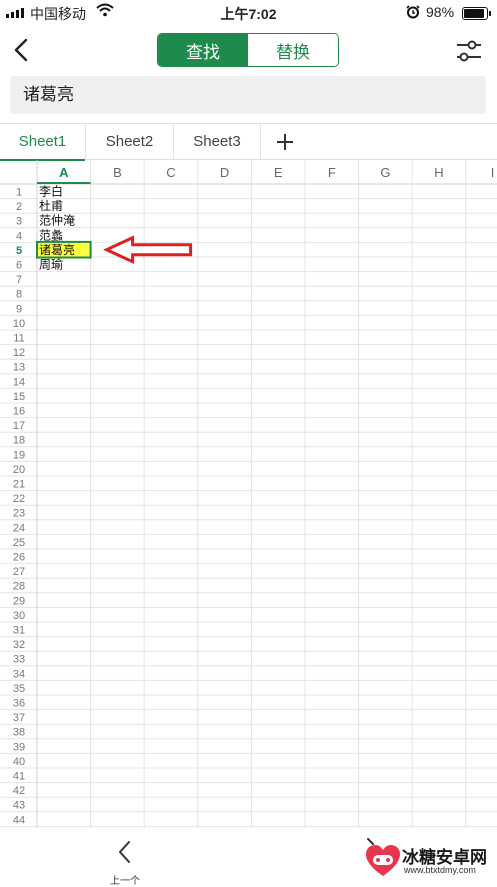 The width and height of the screenshot is (497, 887). I want to click on row-header-18: 18, so click(19, 441).